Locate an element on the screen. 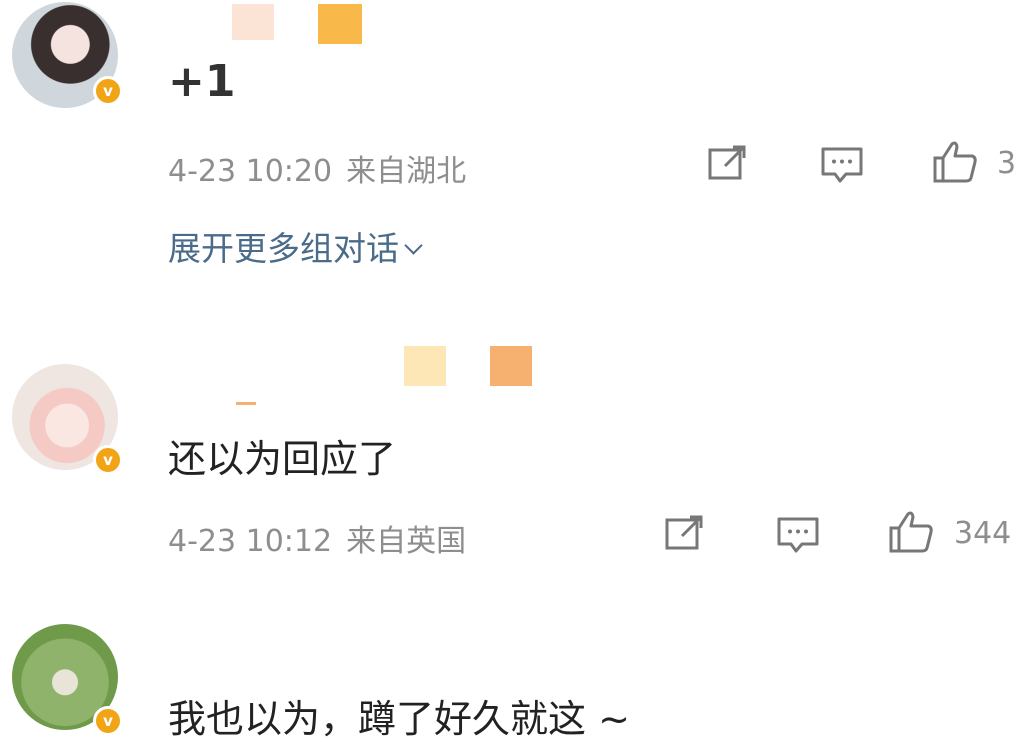  like-count: 3 is located at coordinates (1007, 163).